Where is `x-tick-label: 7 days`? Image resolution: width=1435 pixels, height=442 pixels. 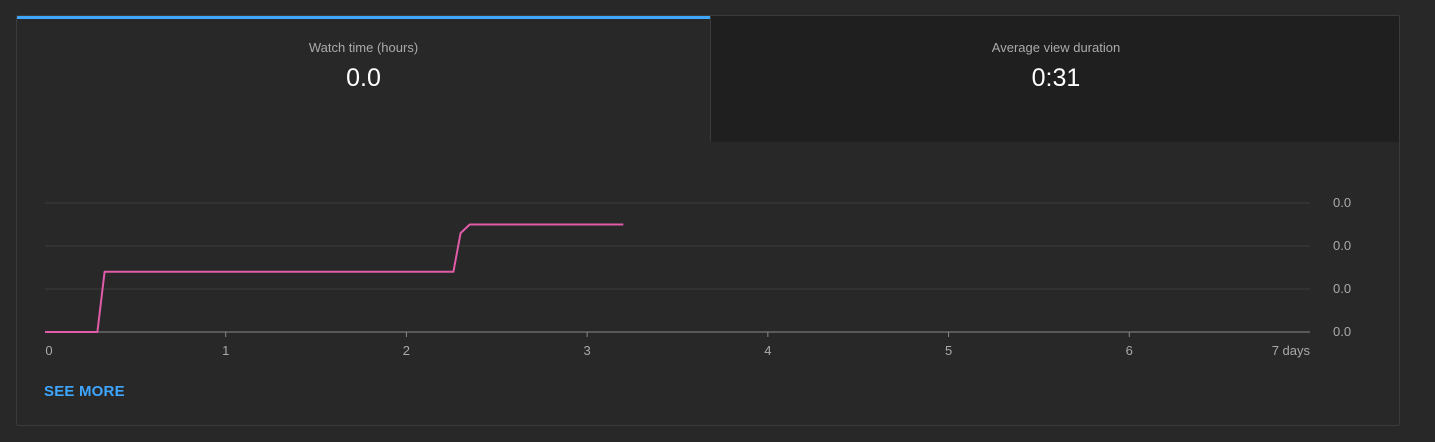
x-tick-label: 7 days is located at coordinates (1291, 350).